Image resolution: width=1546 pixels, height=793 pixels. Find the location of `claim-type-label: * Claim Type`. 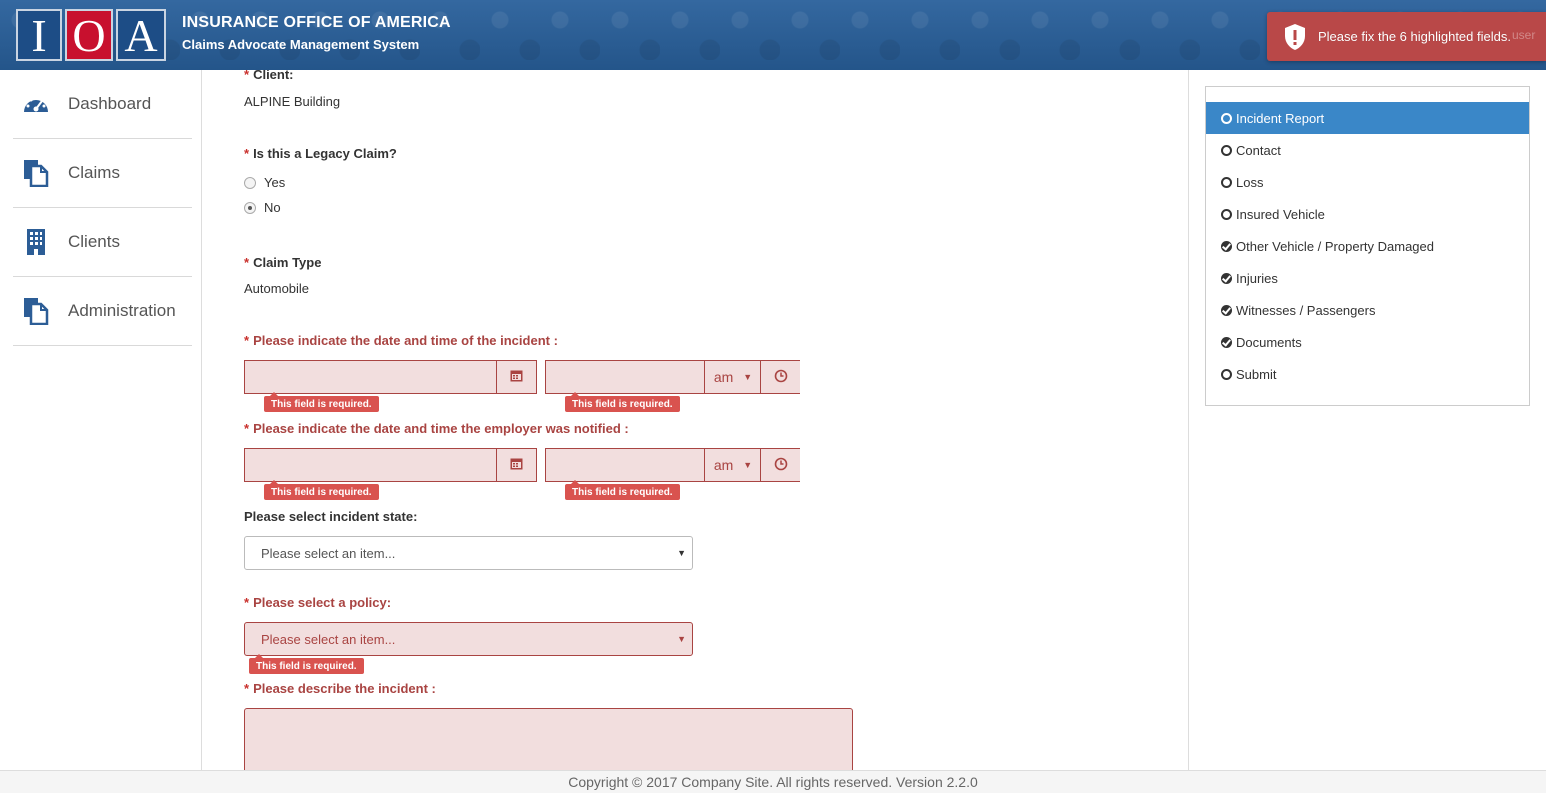

claim-type-label: * Claim Type is located at coordinates (283, 262).